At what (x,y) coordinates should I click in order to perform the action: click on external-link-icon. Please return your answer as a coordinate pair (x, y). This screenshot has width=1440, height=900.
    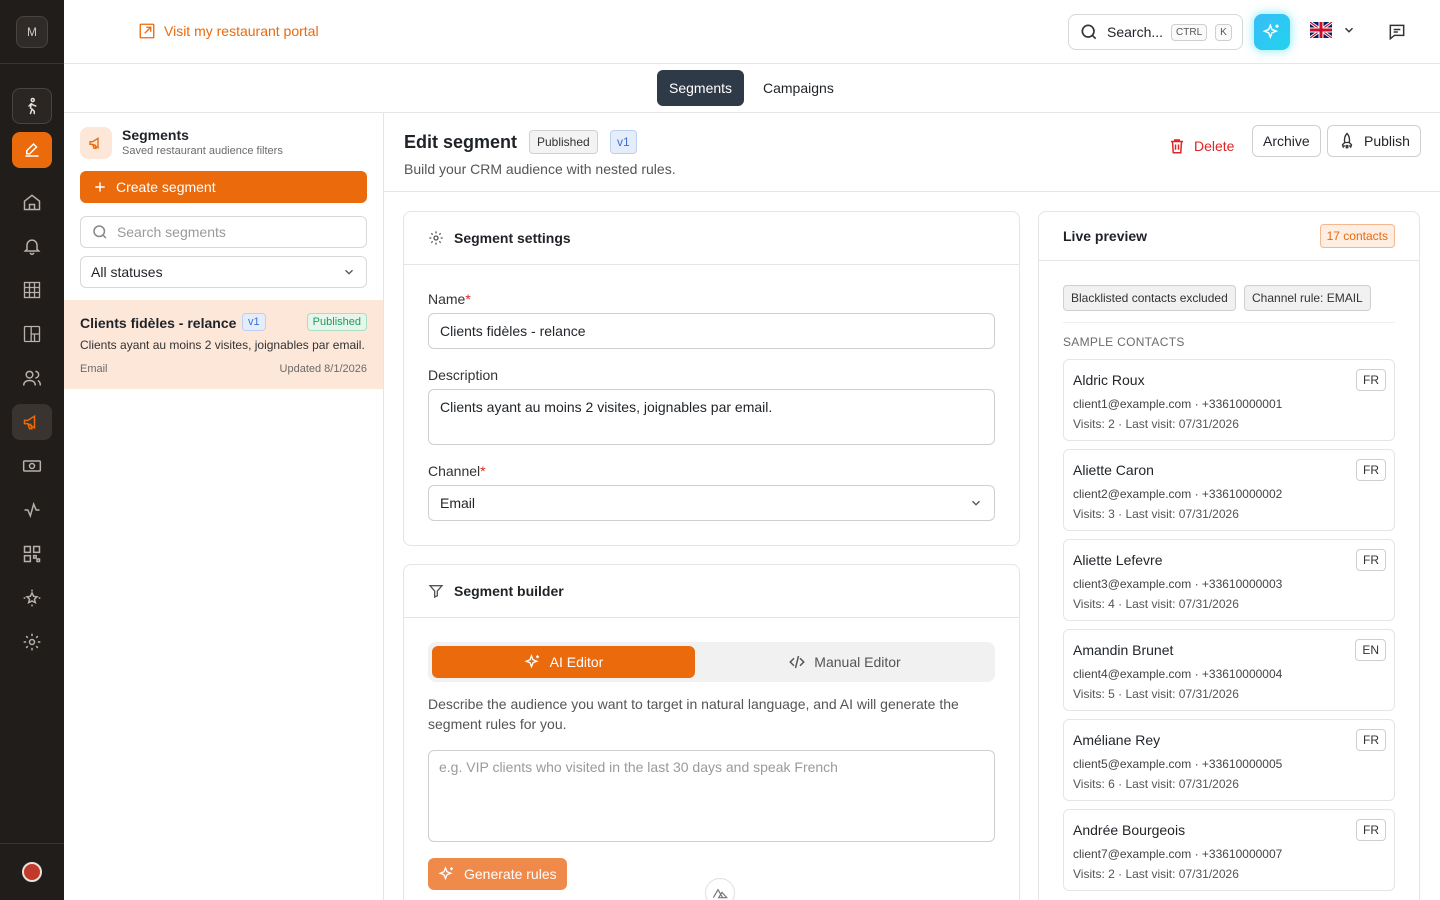
    Looking at the image, I should click on (147, 31).